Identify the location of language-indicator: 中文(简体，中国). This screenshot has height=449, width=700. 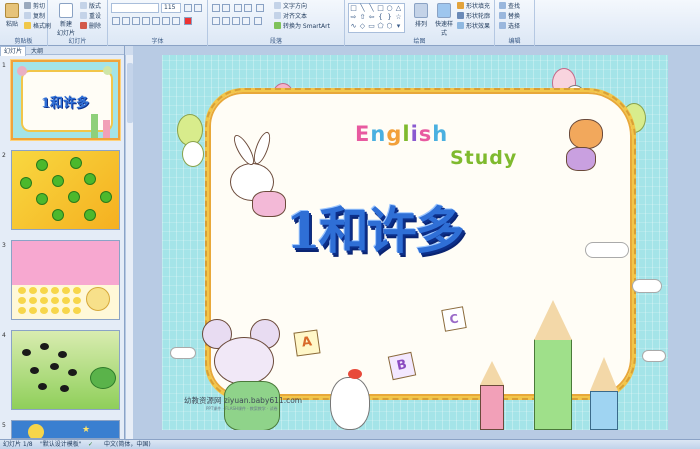
(127, 444).